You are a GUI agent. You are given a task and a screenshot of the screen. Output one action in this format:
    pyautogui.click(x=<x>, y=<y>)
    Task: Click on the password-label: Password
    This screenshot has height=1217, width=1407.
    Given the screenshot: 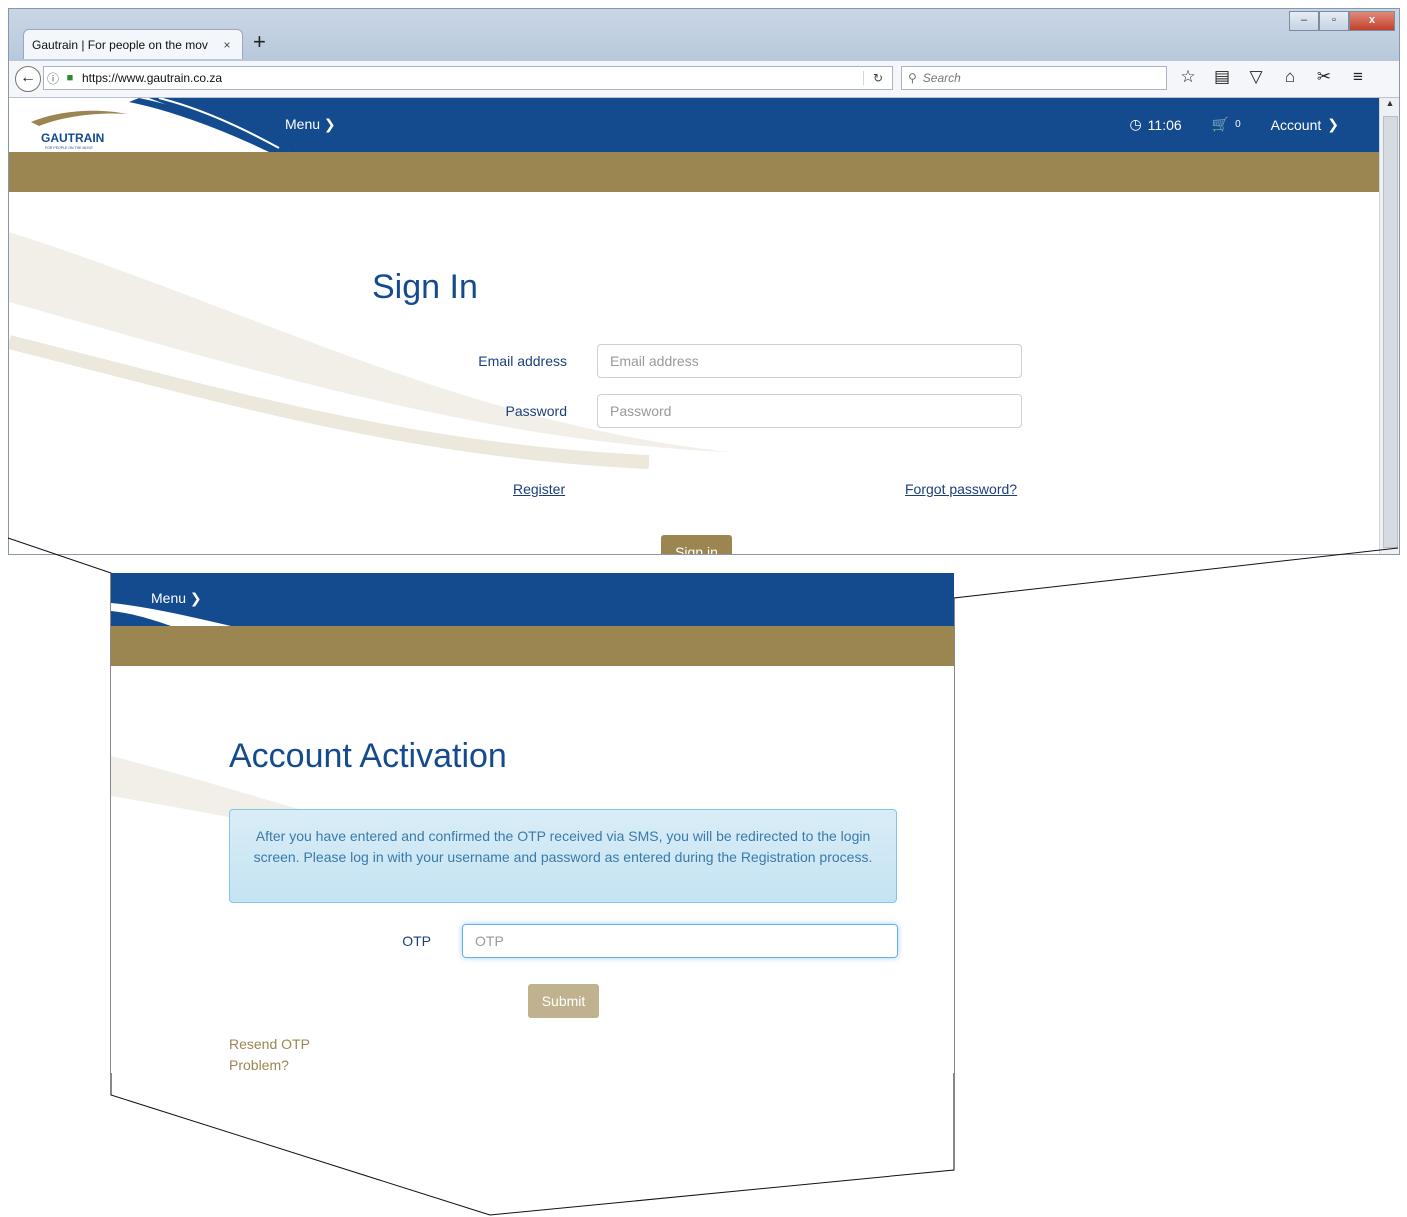 What is the action you would take?
    pyautogui.click(x=536, y=411)
    